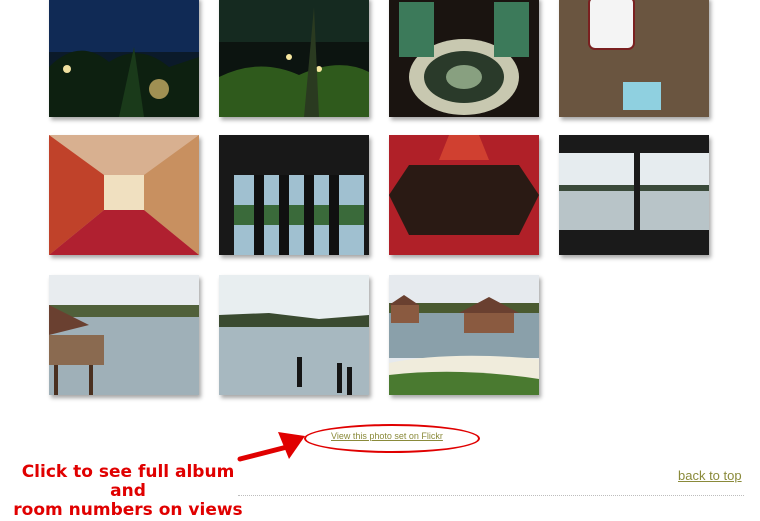 This screenshot has height=521, width=760. I want to click on tiki-lamp-photo, so click(464, 58).